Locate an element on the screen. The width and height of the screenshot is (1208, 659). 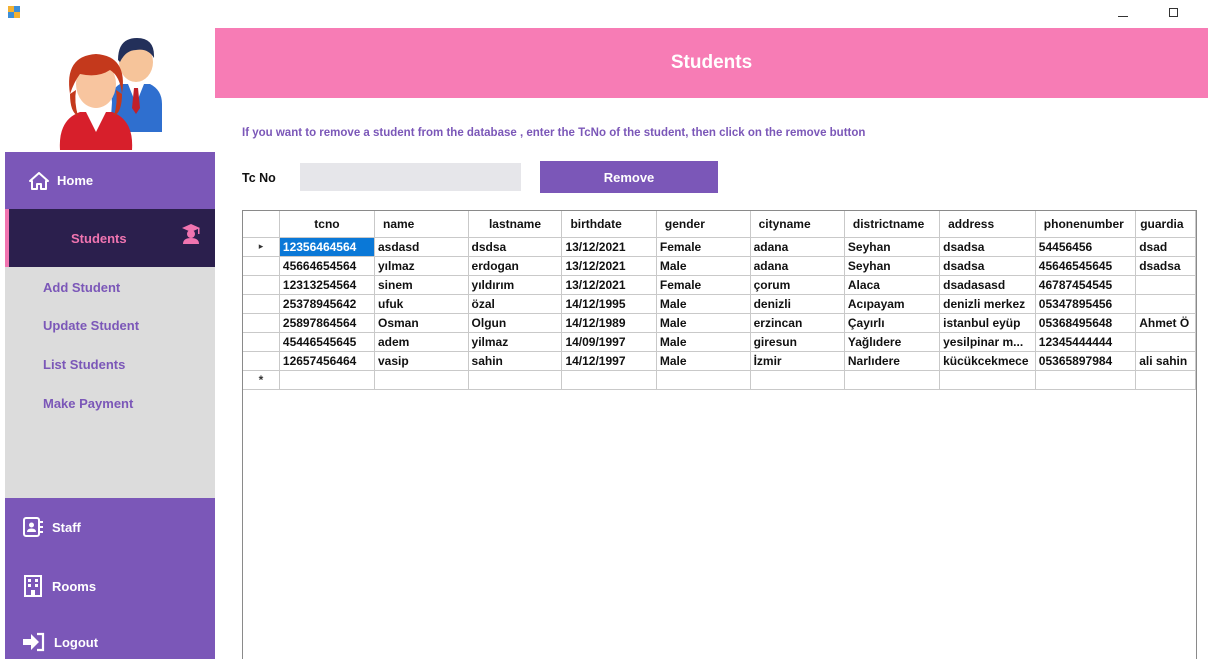
table-cell: Narlıdere is located at coordinates (892, 361).